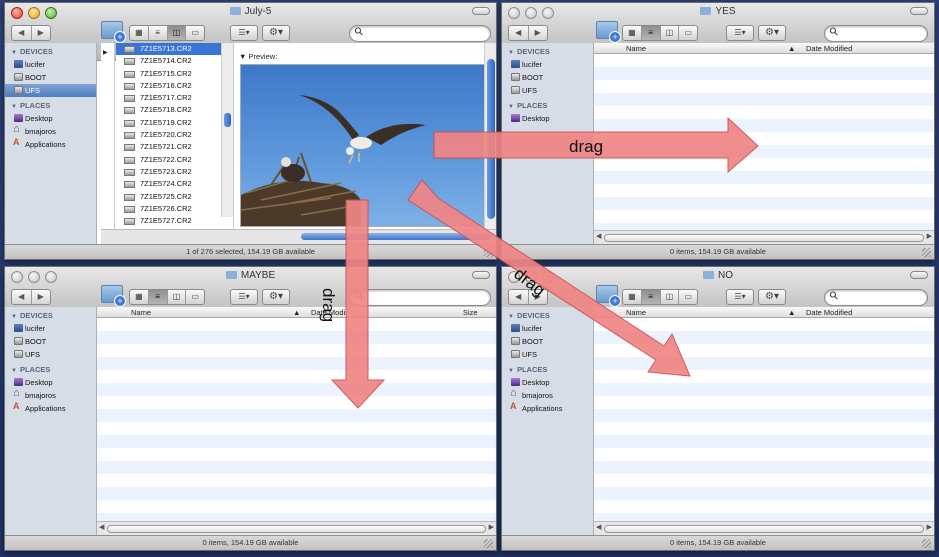  Describe the element at coordinates (174, 147) in the screenshot. I see `file-row: 7Z1E5721.CR2` at that location.